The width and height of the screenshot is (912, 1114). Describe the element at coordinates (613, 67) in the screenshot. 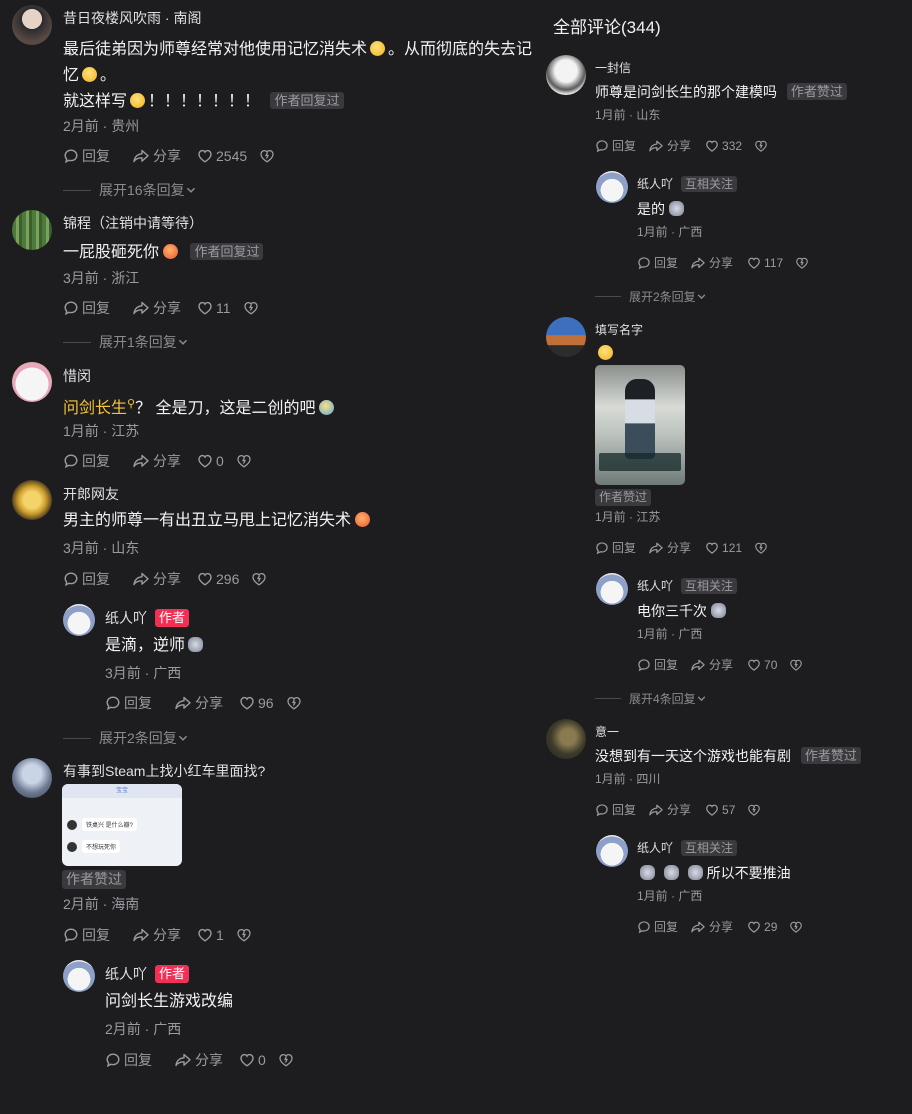

I see `username: 一封信` at that location.